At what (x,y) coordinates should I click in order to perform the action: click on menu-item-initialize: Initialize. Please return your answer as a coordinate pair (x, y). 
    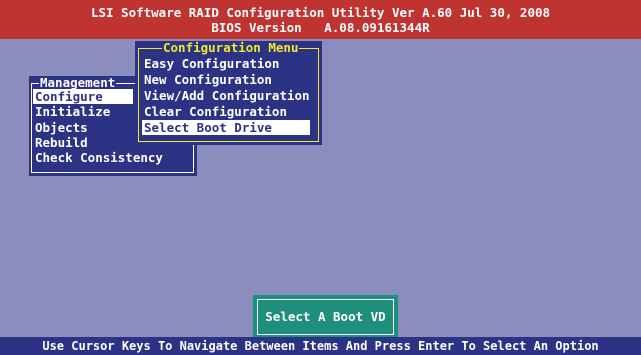
    Looking at the image, I should click on (71, 111).